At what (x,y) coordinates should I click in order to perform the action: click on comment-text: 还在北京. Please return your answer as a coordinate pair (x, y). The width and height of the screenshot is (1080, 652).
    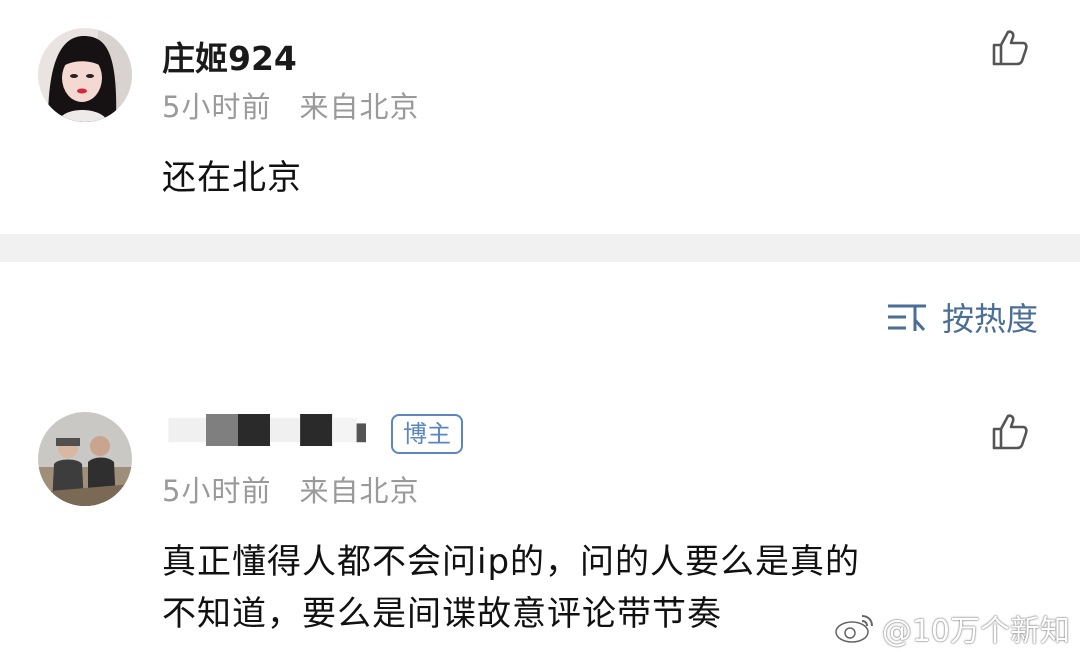
    Looking at the image, I should click on (232, 178).